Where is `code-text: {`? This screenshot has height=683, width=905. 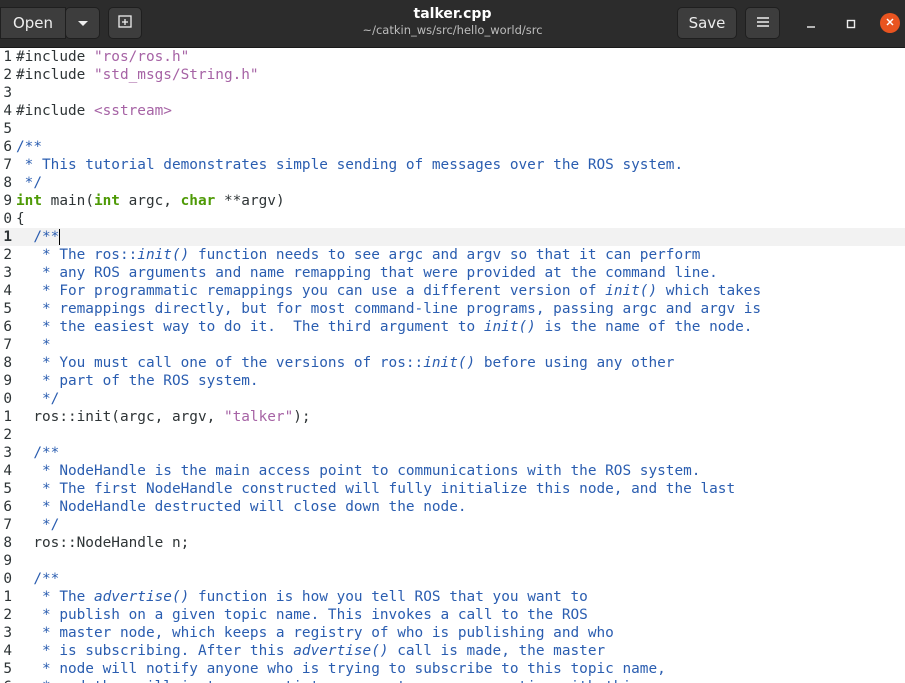 code-text: { is located at coordinates (20, 219).